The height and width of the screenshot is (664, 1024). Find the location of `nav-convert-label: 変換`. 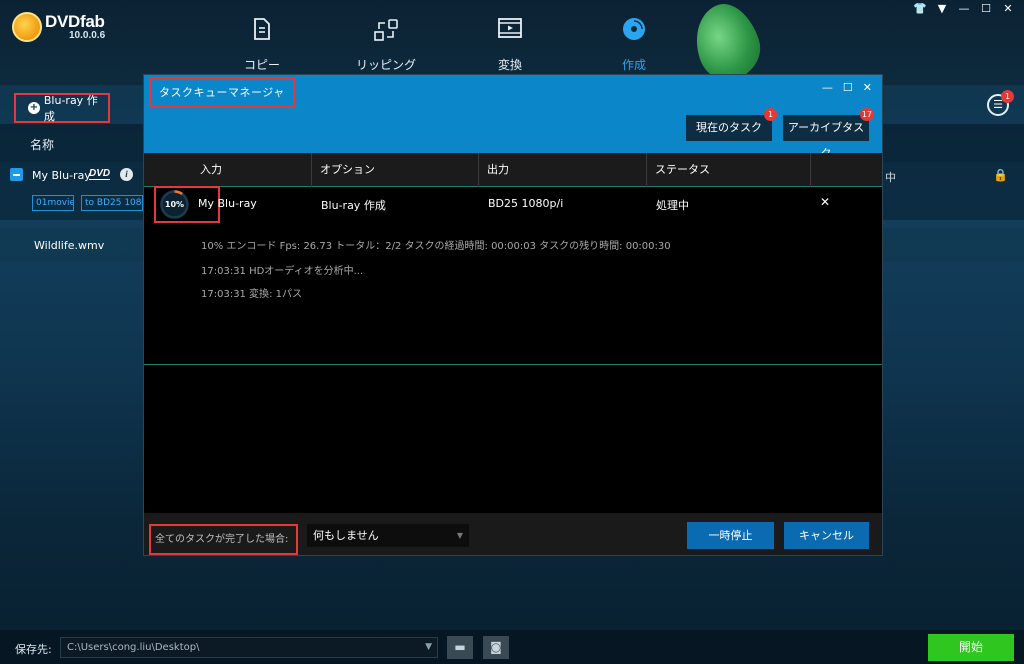

nav-convert-label: 変換 is located at coordinates (509, 65).